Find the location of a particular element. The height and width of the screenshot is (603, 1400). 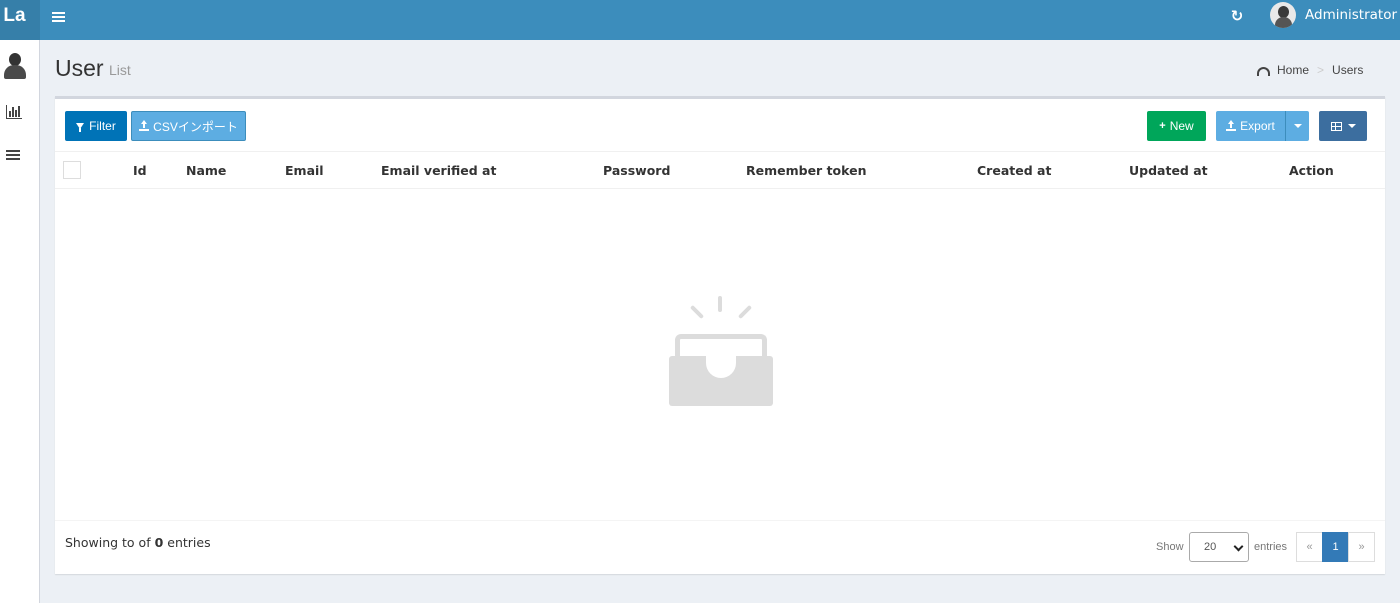

export-dropdown-toggle is located at coordinates (1297, 126).